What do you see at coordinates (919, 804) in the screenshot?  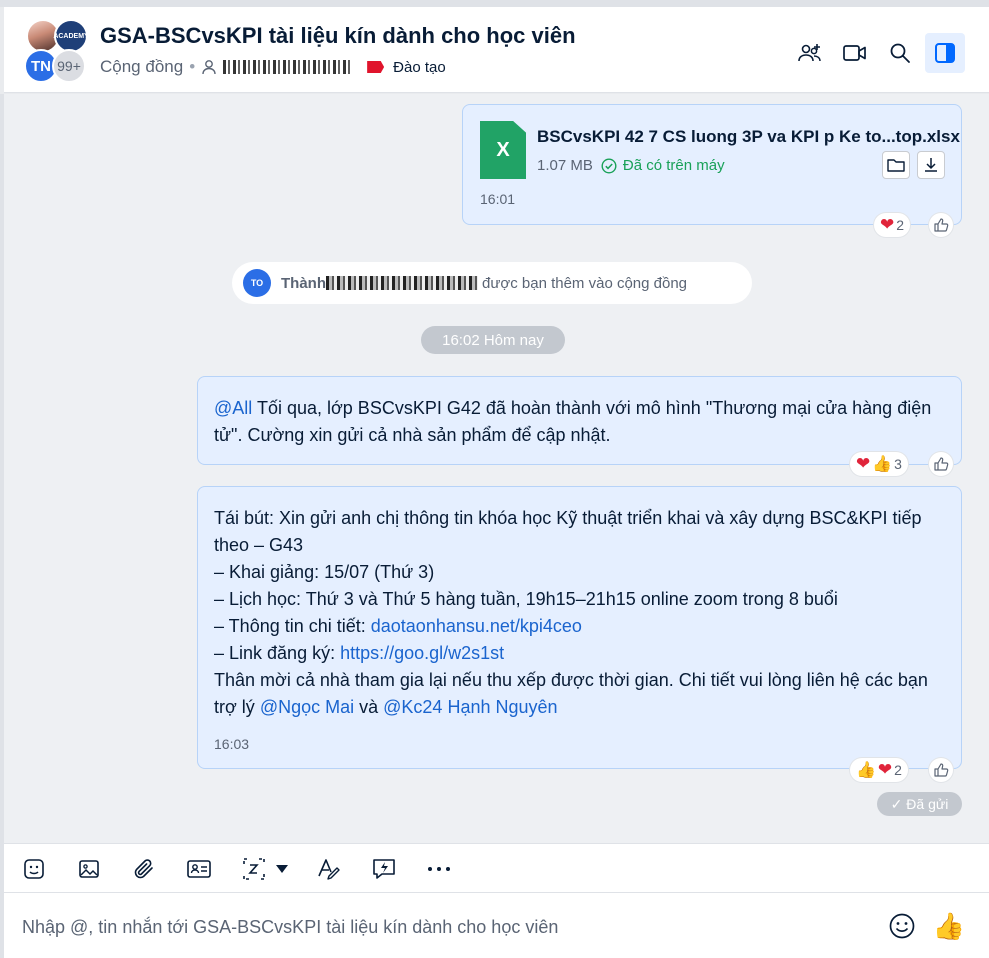 I see `sent-status: ✓ Đã gửi` at bounding box center [919, 804].